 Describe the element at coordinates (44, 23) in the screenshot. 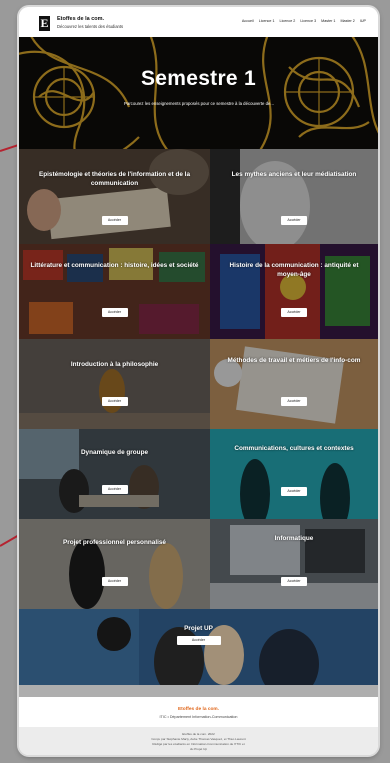

I see `site-logo: E` at that location.